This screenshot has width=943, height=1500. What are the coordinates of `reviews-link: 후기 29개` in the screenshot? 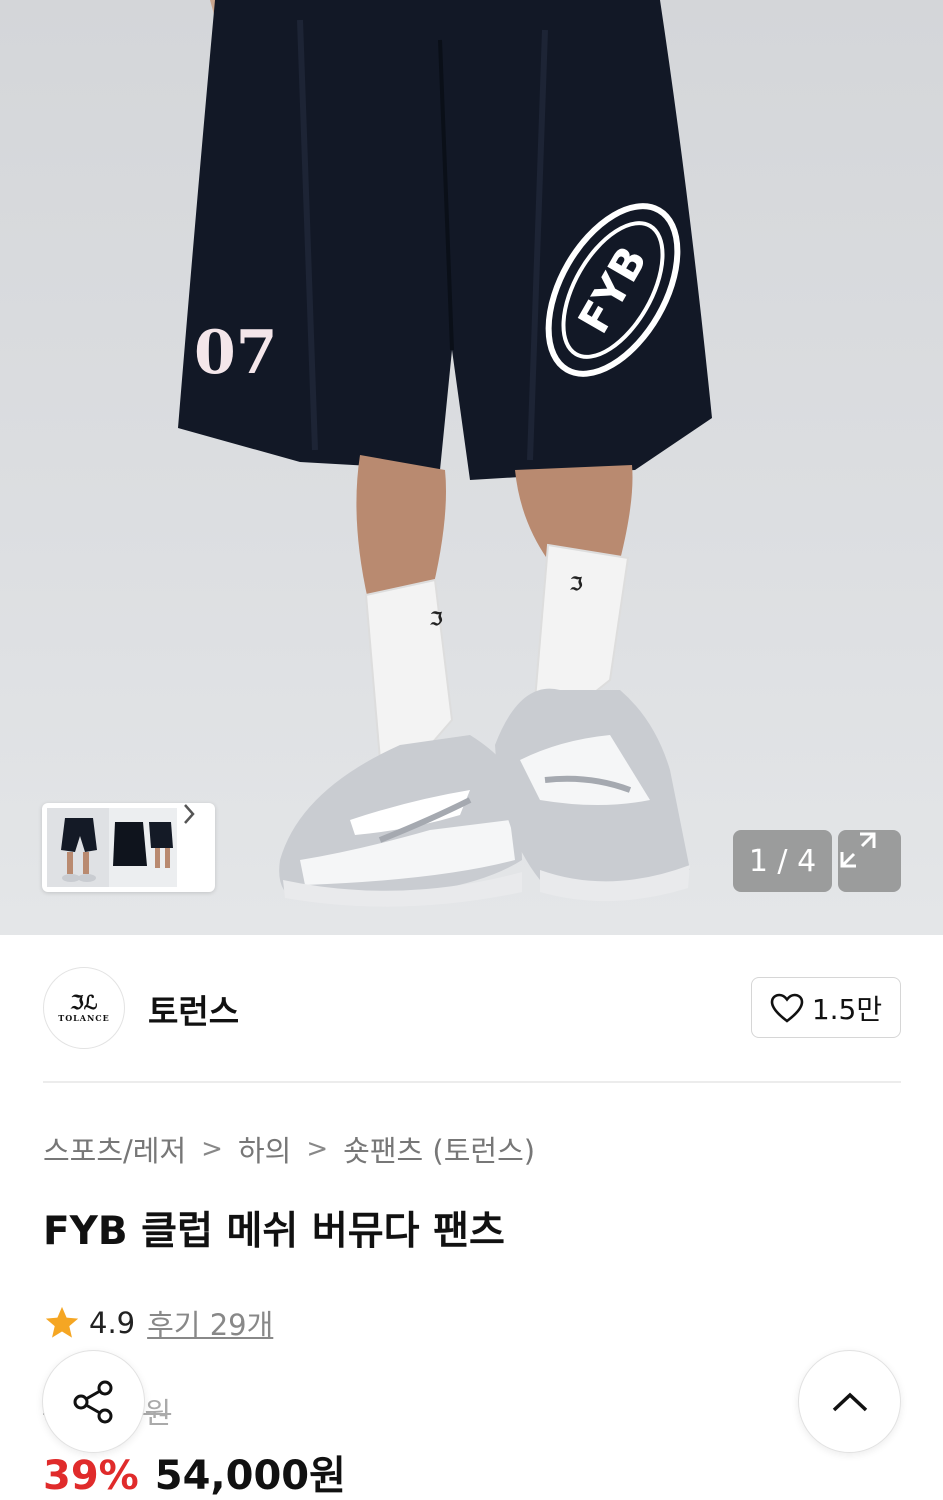 It's located at (210, 1323).